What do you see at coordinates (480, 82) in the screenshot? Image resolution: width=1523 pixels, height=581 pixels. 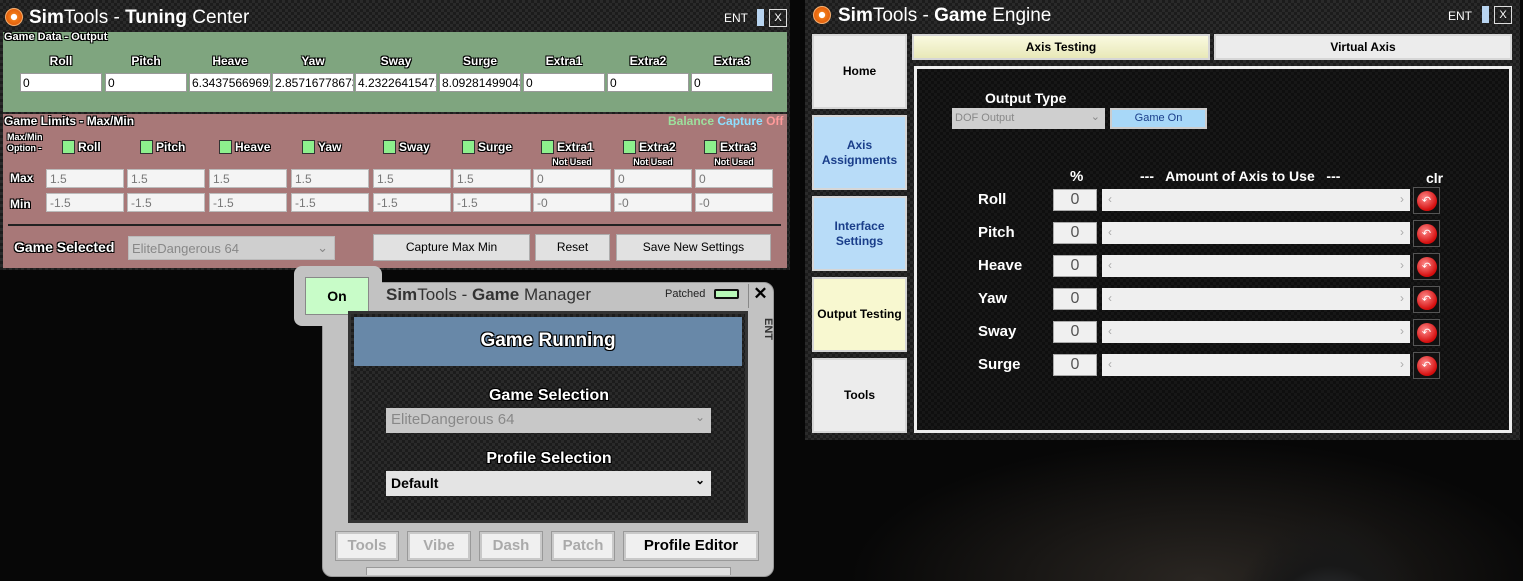 I see `axis-output-field: 8.09281499043` at bounding box center [480, 82].